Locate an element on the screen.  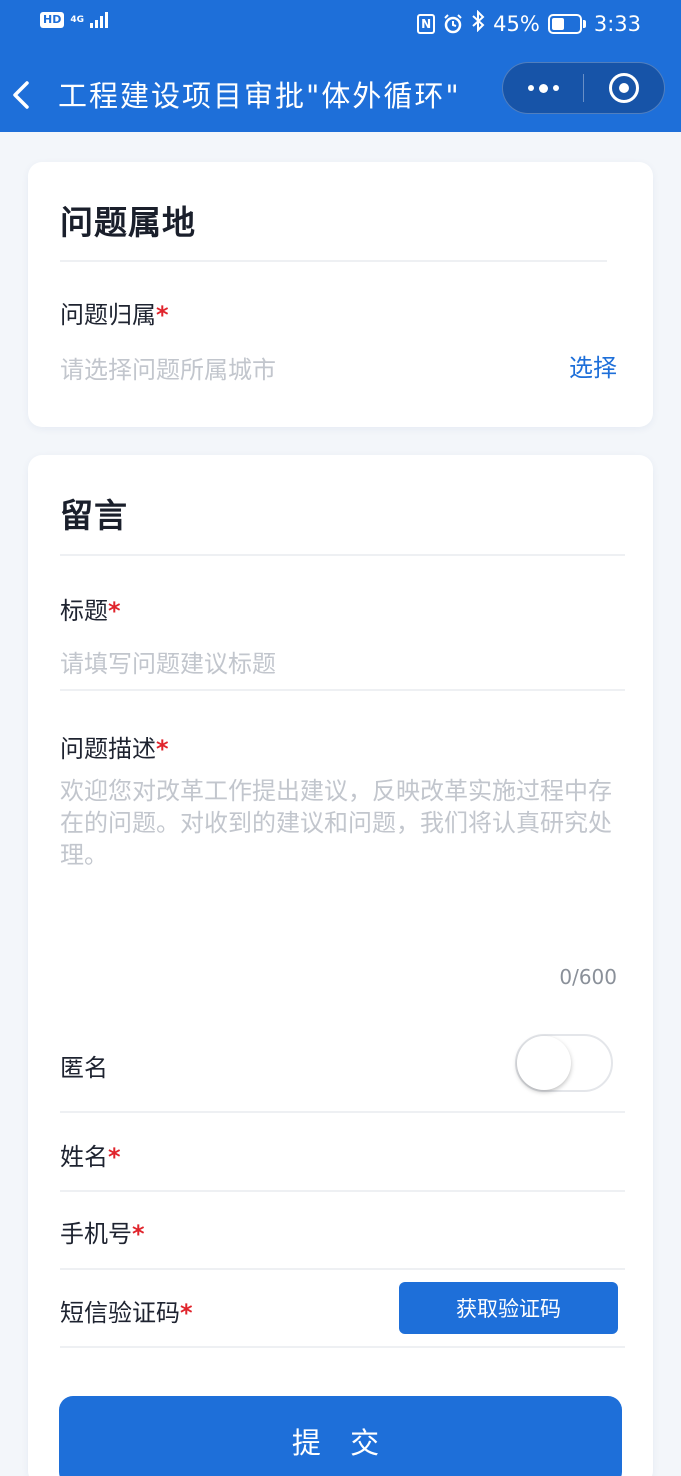
problem-location-label: 问题归属* is located at coordinates (114, 312).